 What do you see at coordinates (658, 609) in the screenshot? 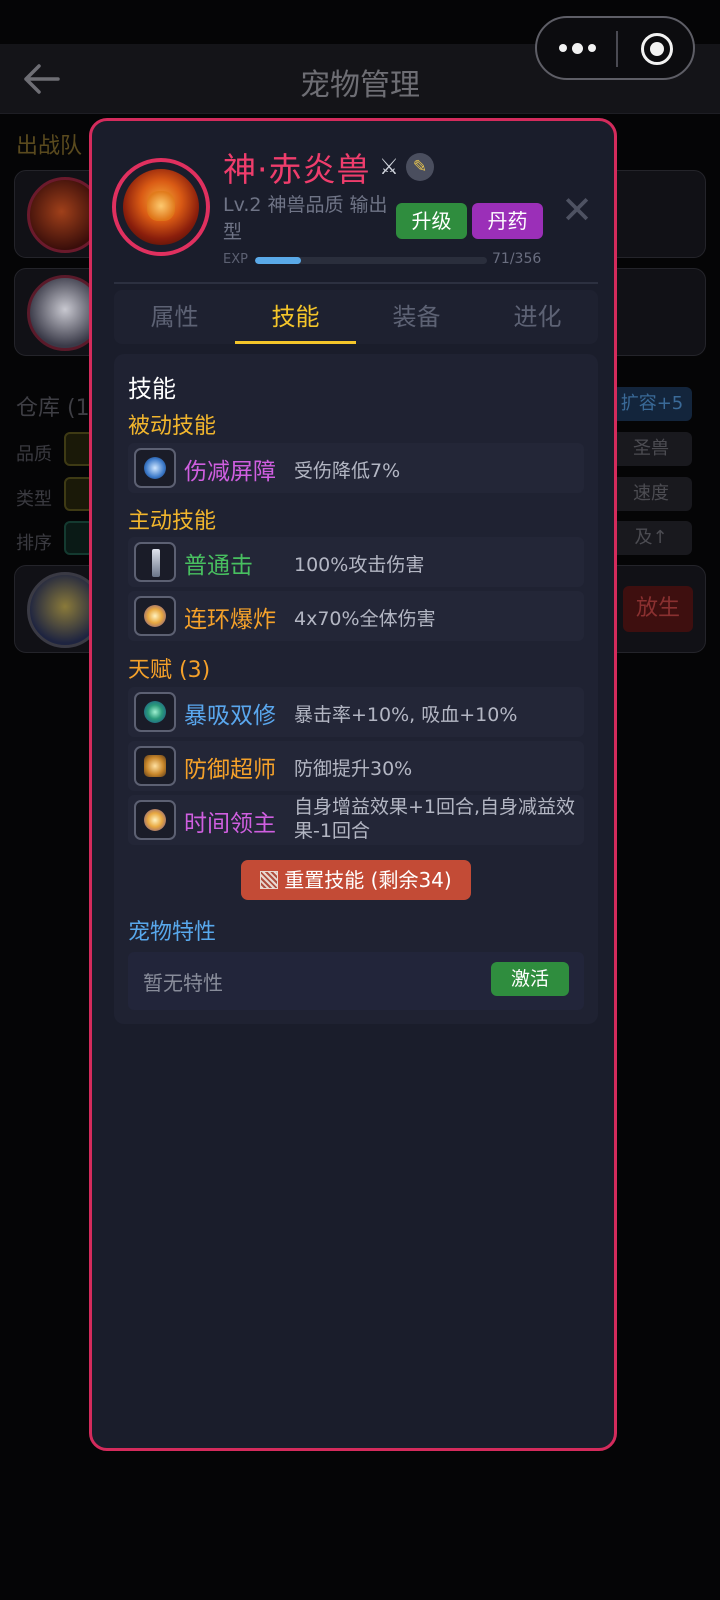
I see `release-button: 放生` at bounding box center [658, 609].